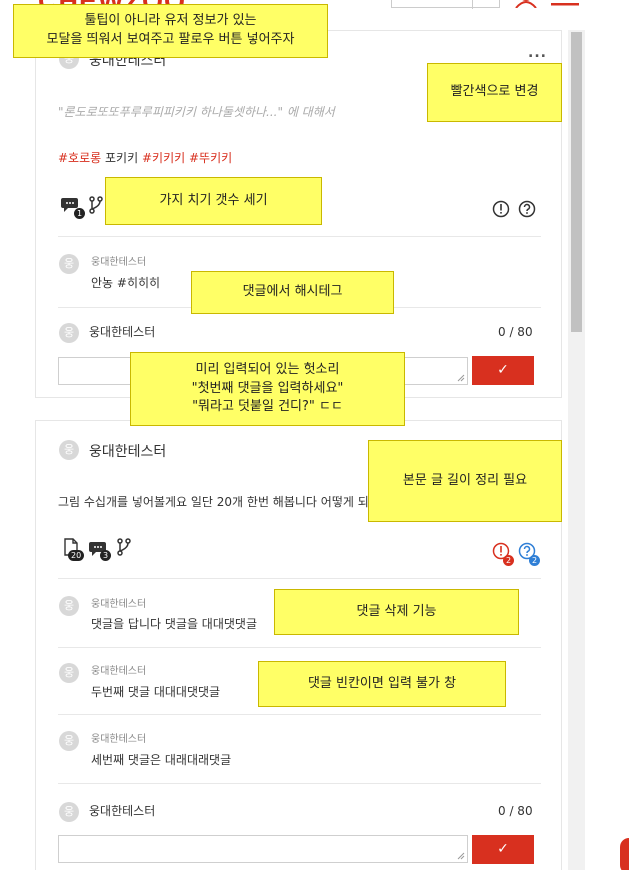  I want to click on hashtag: #키키키, so click(163, 158).